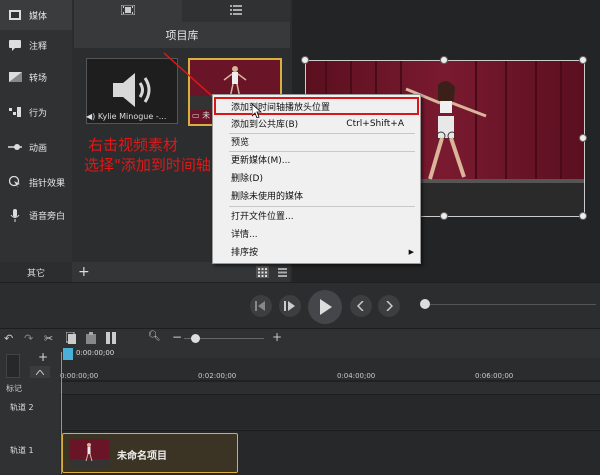  I want to click on microphone-icon, so click(15, 215).